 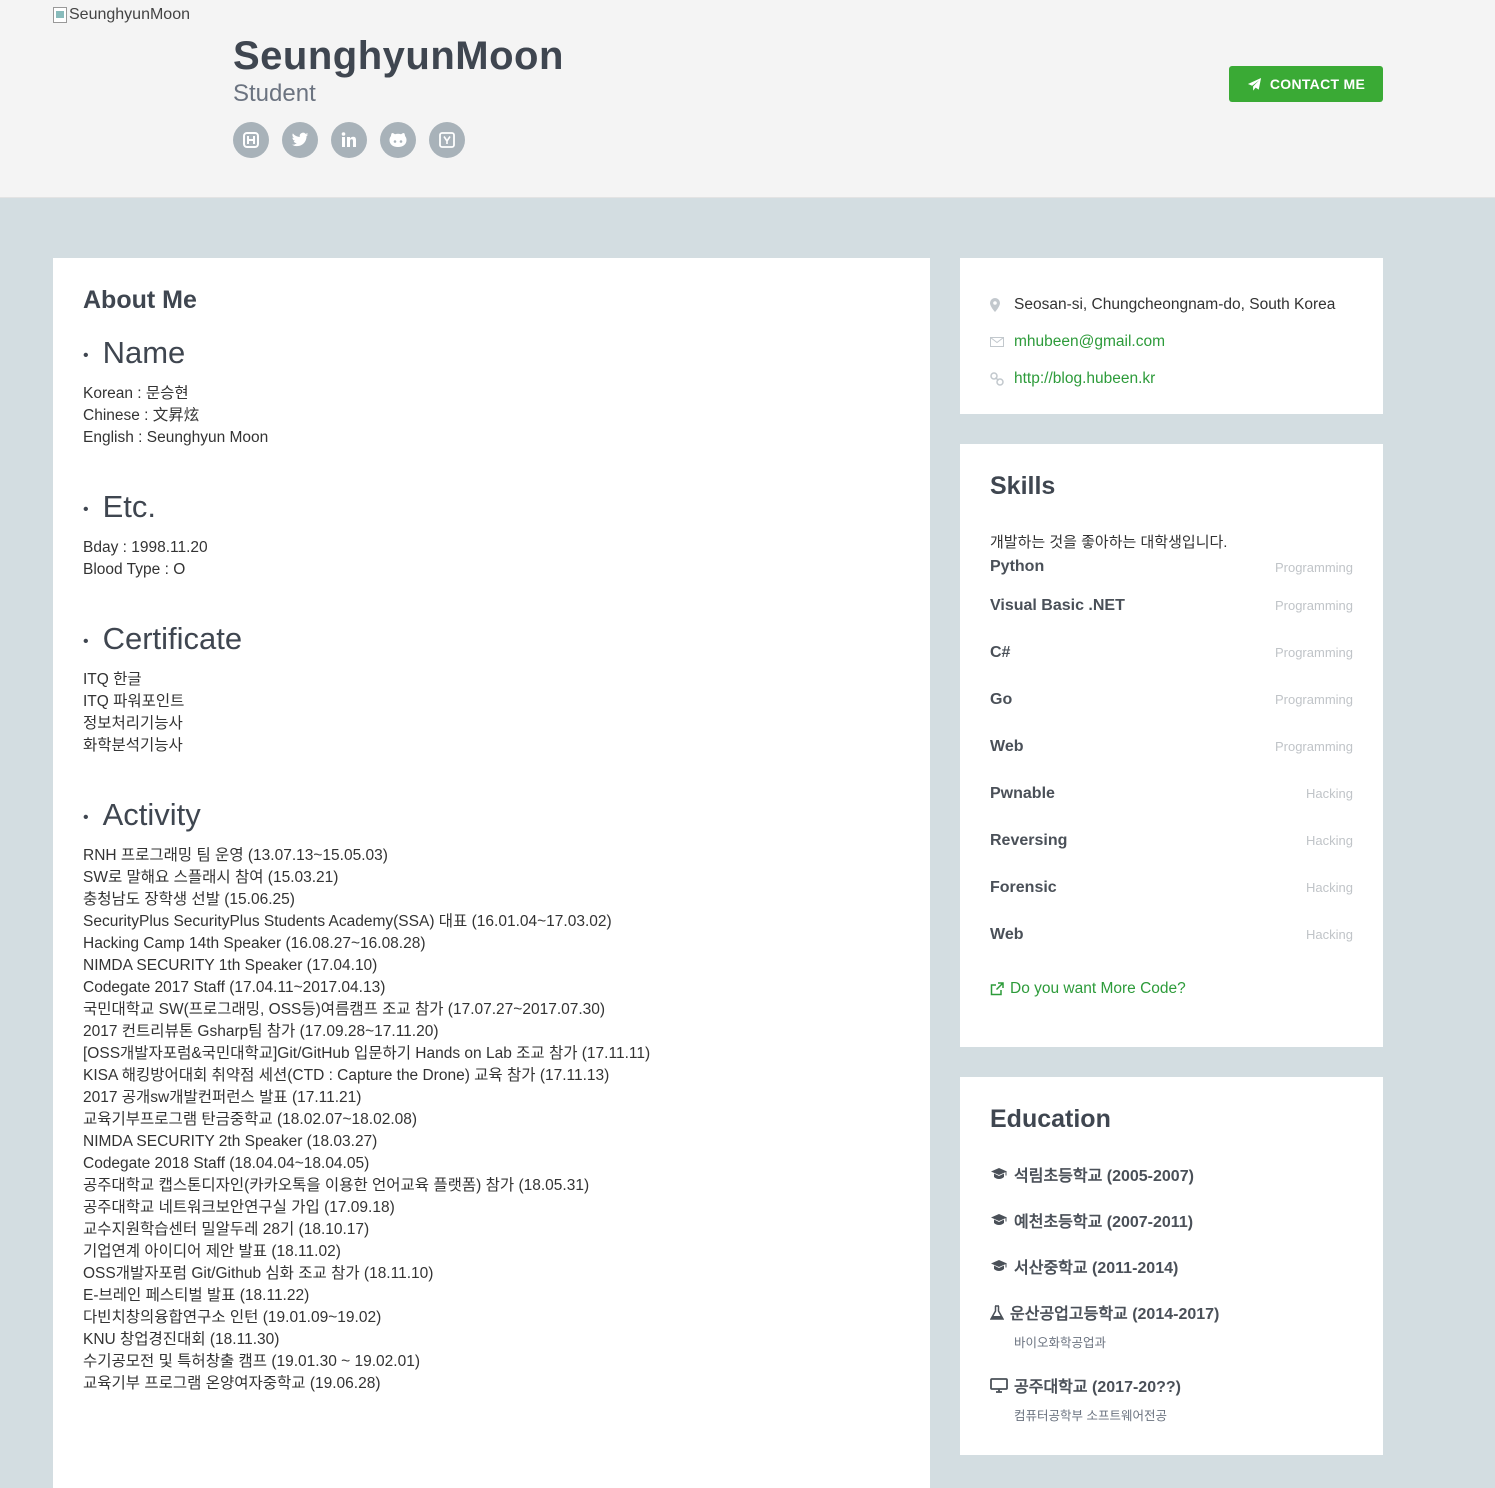 I want to click on map-marker-icon, so click(x=1002, y=304).